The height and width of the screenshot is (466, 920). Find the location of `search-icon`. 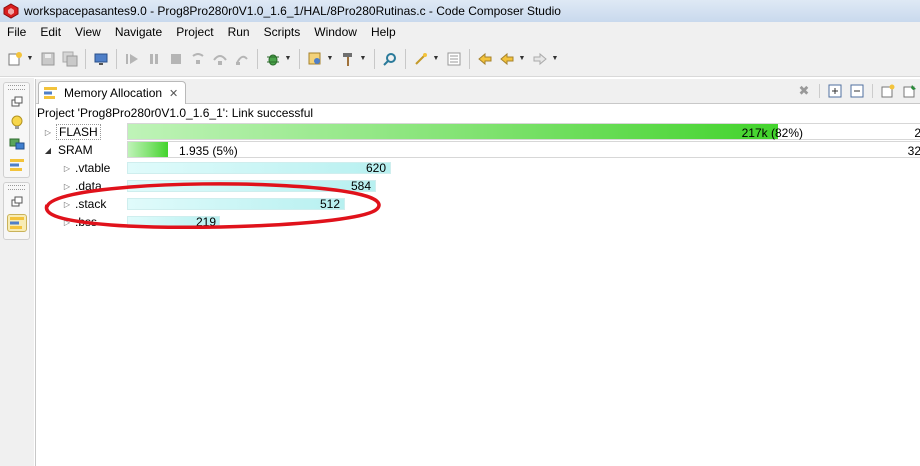

search-icon is located at coordinates (390, 59).